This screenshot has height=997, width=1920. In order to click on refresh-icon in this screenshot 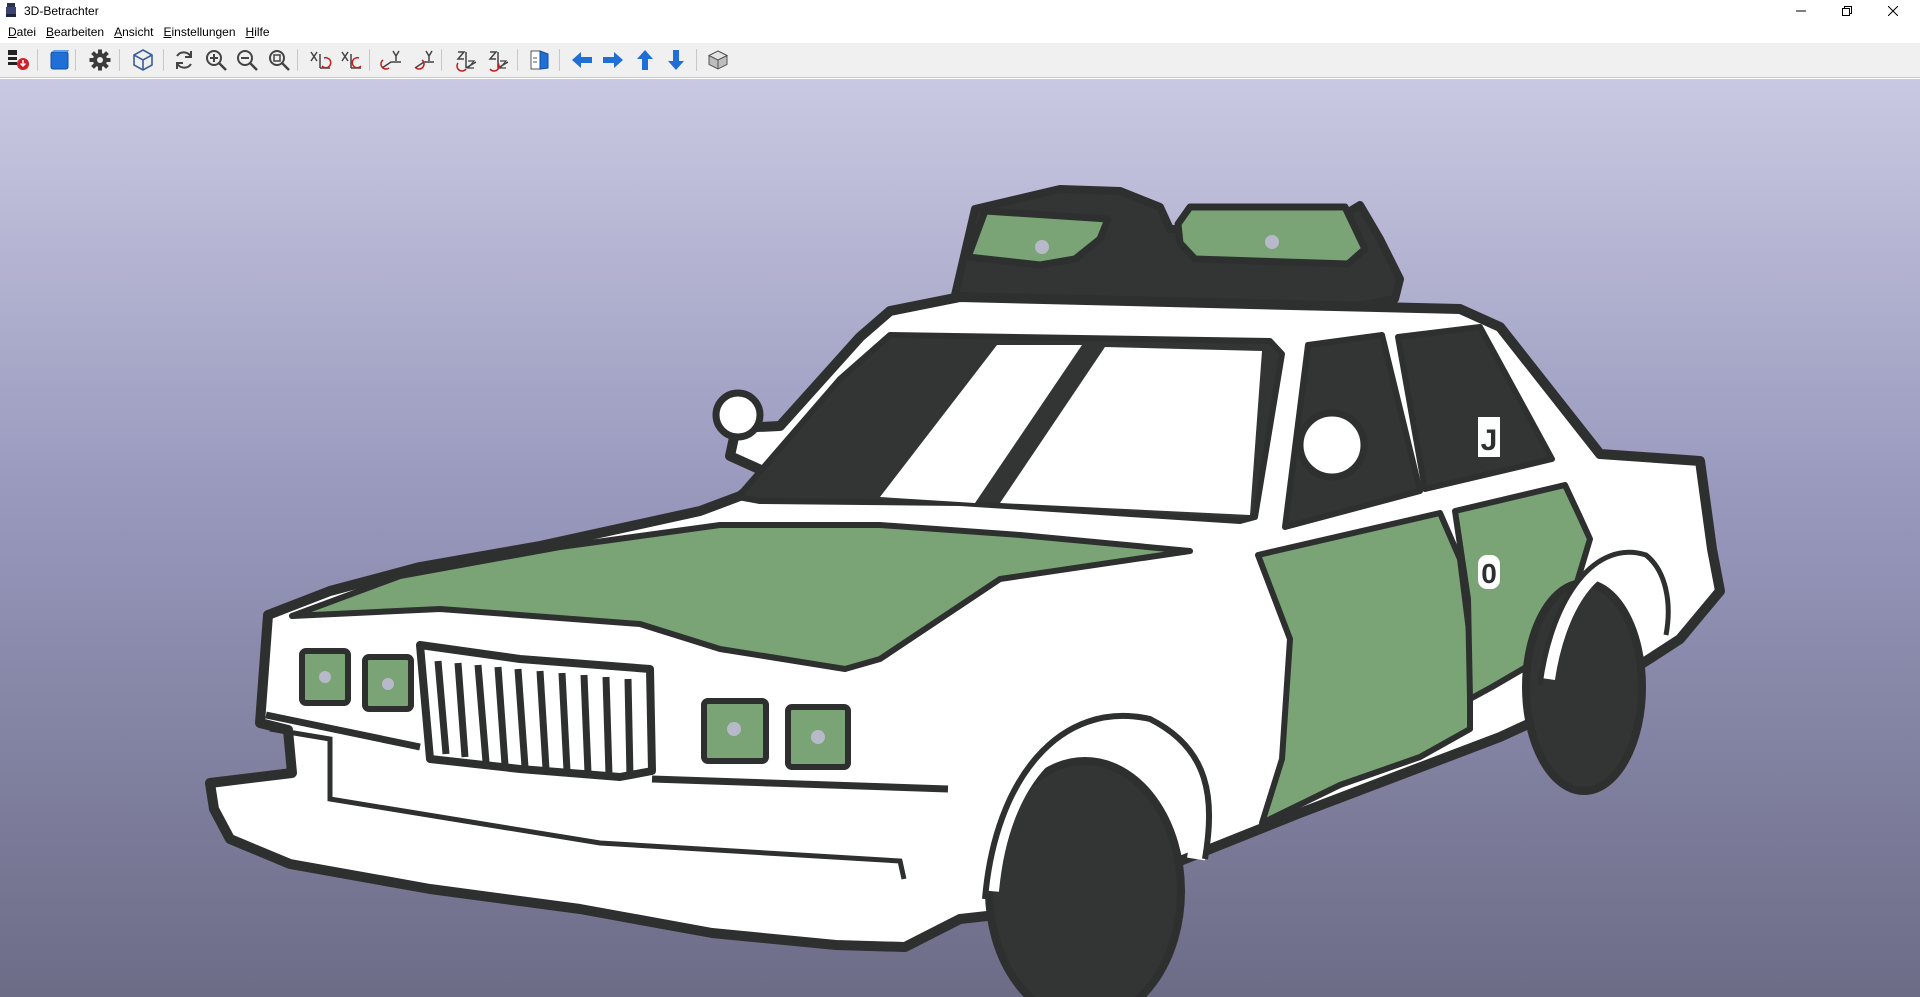, I will do `click(184, 60)`.